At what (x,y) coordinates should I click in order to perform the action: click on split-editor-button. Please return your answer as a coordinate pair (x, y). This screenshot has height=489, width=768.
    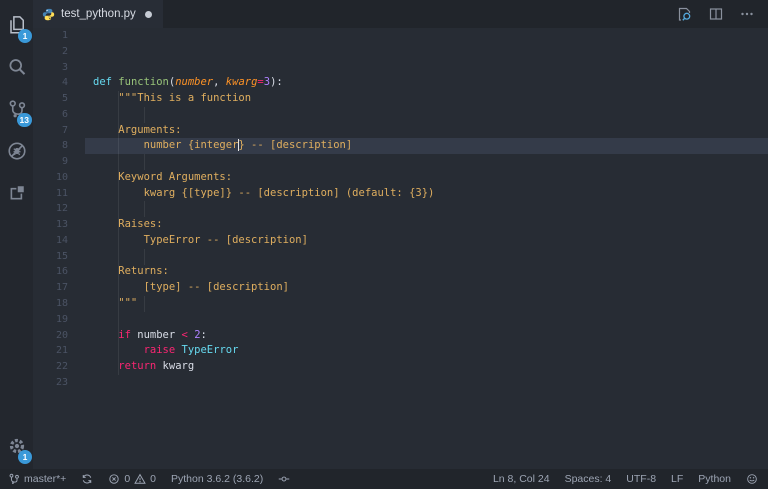
    Looking at the image, I should click on (716, 14).